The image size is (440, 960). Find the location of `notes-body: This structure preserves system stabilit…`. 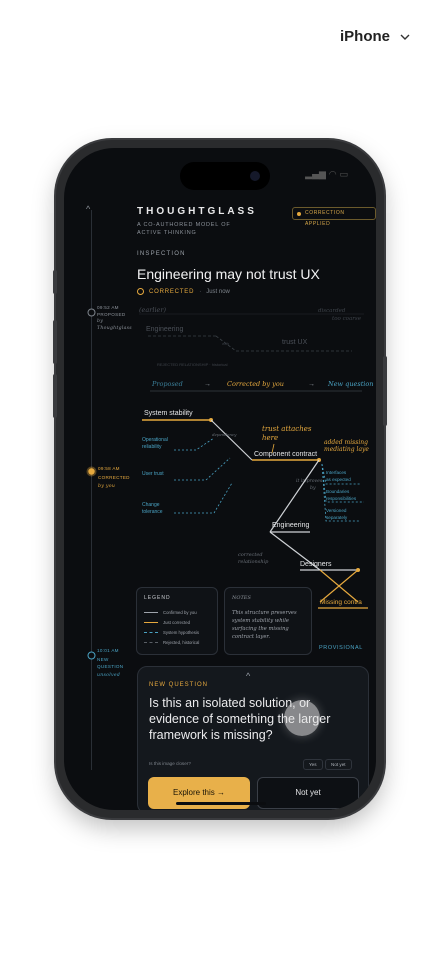

notes-body: This structure preserves system stabilit… is located at coordinates (264, 625).